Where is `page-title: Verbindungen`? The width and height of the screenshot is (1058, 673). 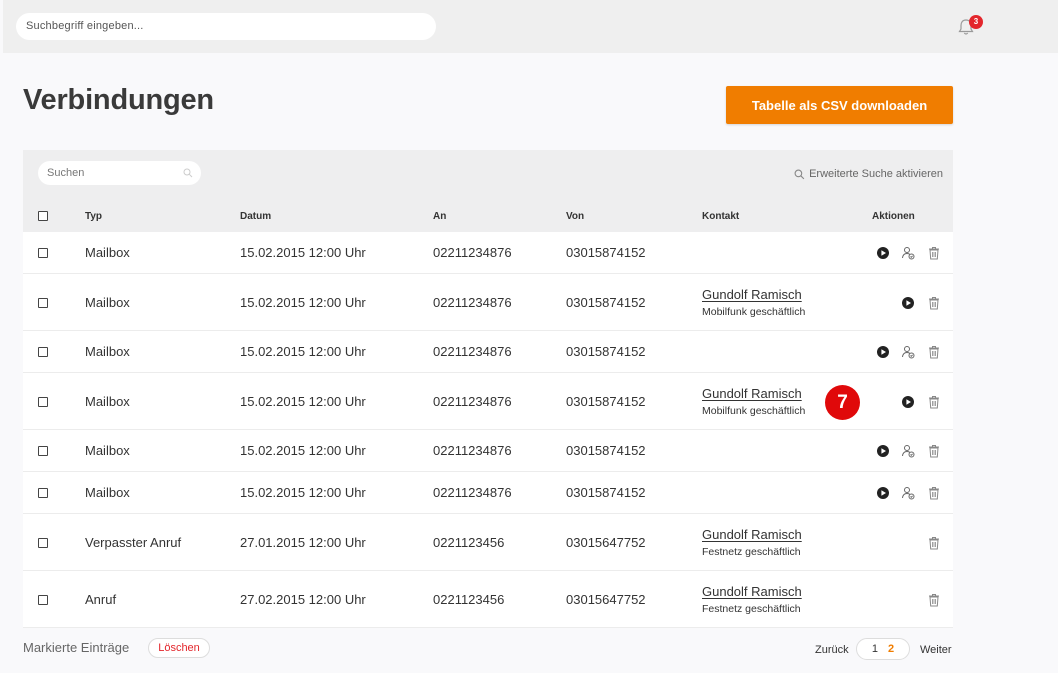 page-title: Verbindungen is located at coordinates (118, 100).